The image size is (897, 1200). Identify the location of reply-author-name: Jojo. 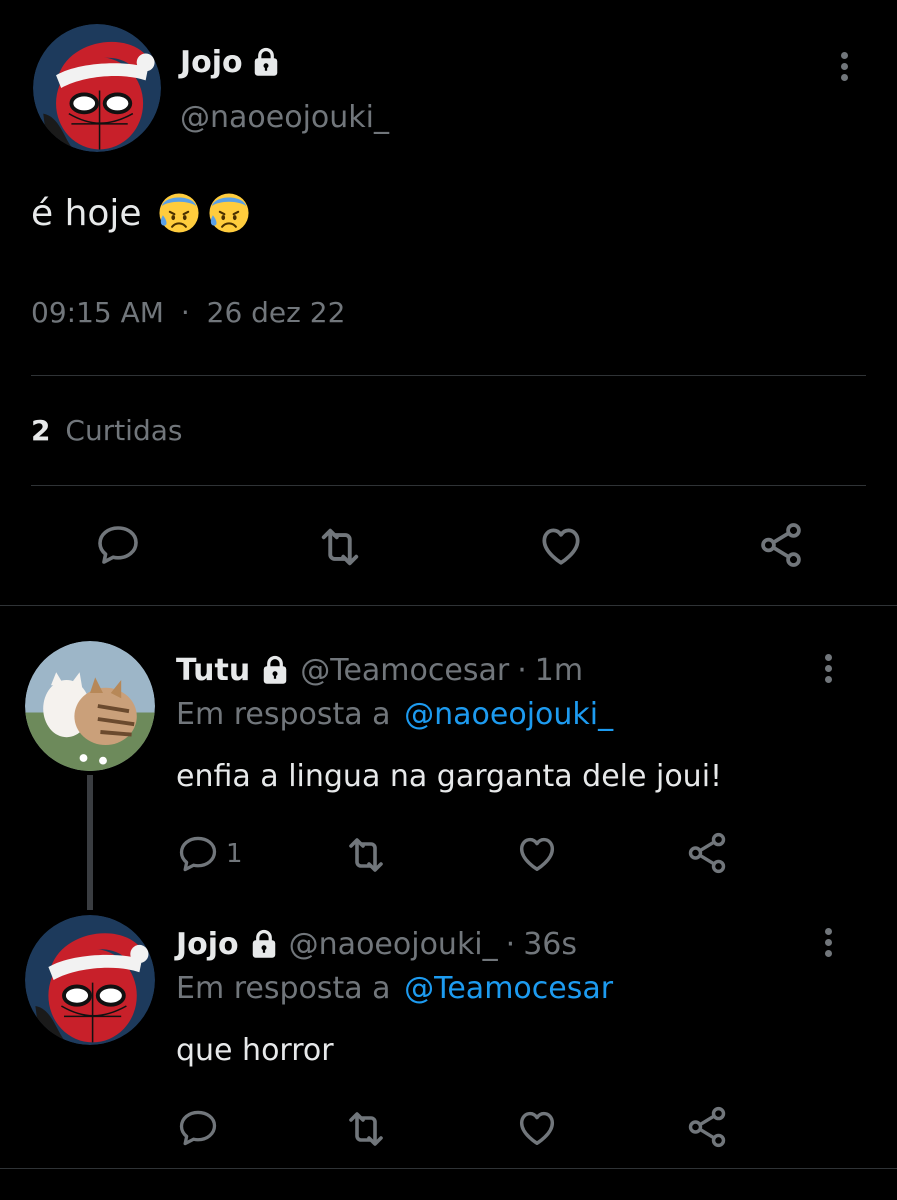
(207, 944).